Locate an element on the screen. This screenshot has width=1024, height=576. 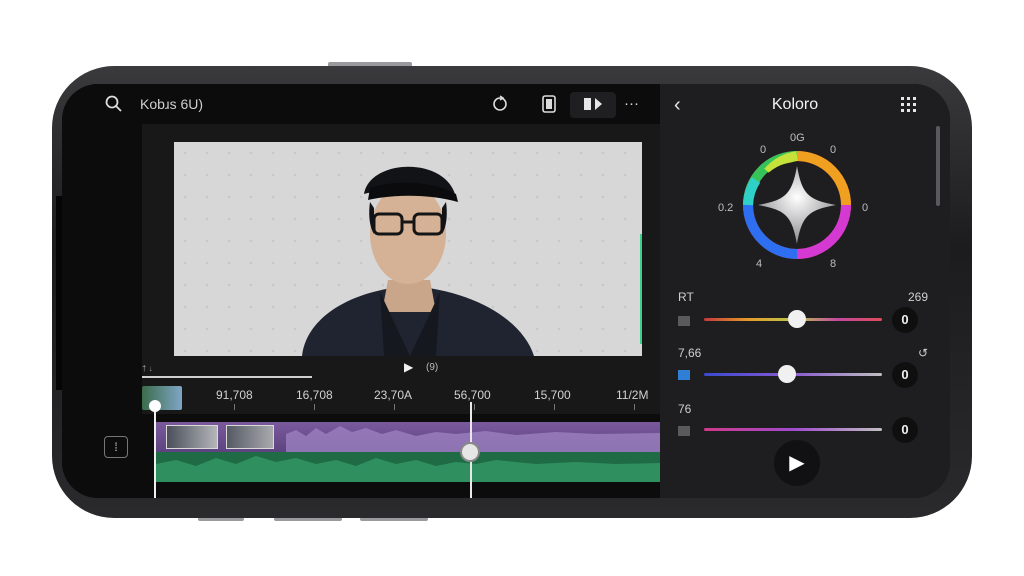
editor-topbar: Kobɹs 6U) ··· is located at coordinates (361, 105).